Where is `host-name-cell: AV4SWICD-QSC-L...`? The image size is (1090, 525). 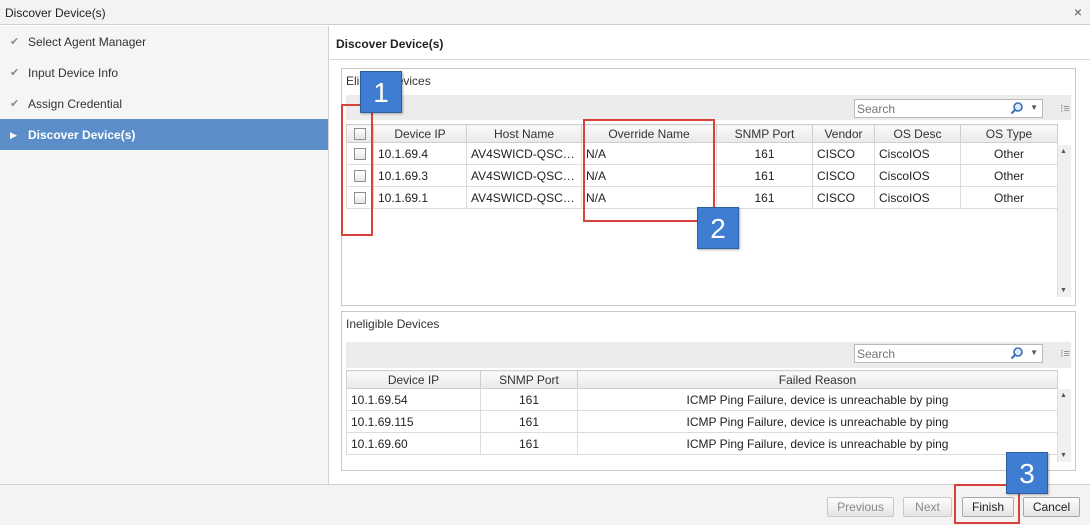 host-name-cell: AV4SWICD-QSC-L... is located at coordinates (524, 197).